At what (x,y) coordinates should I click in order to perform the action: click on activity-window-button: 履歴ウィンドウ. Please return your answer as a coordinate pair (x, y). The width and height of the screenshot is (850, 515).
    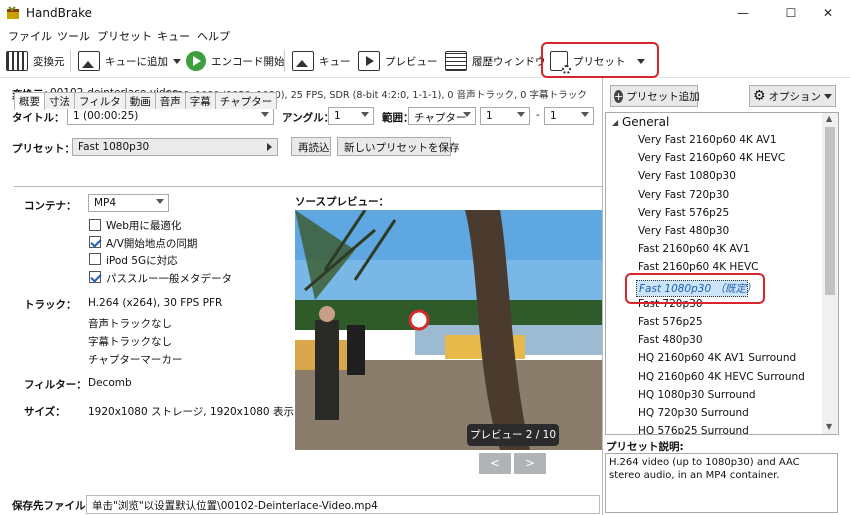
    Looking at the image, I should click on (495, 61).